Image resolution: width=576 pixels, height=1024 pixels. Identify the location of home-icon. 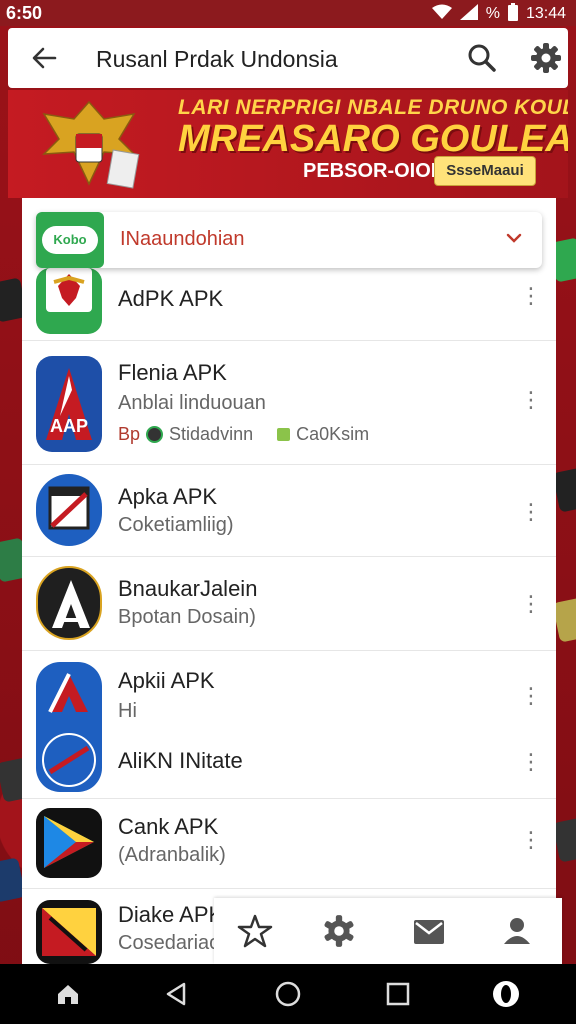
(68, 994).